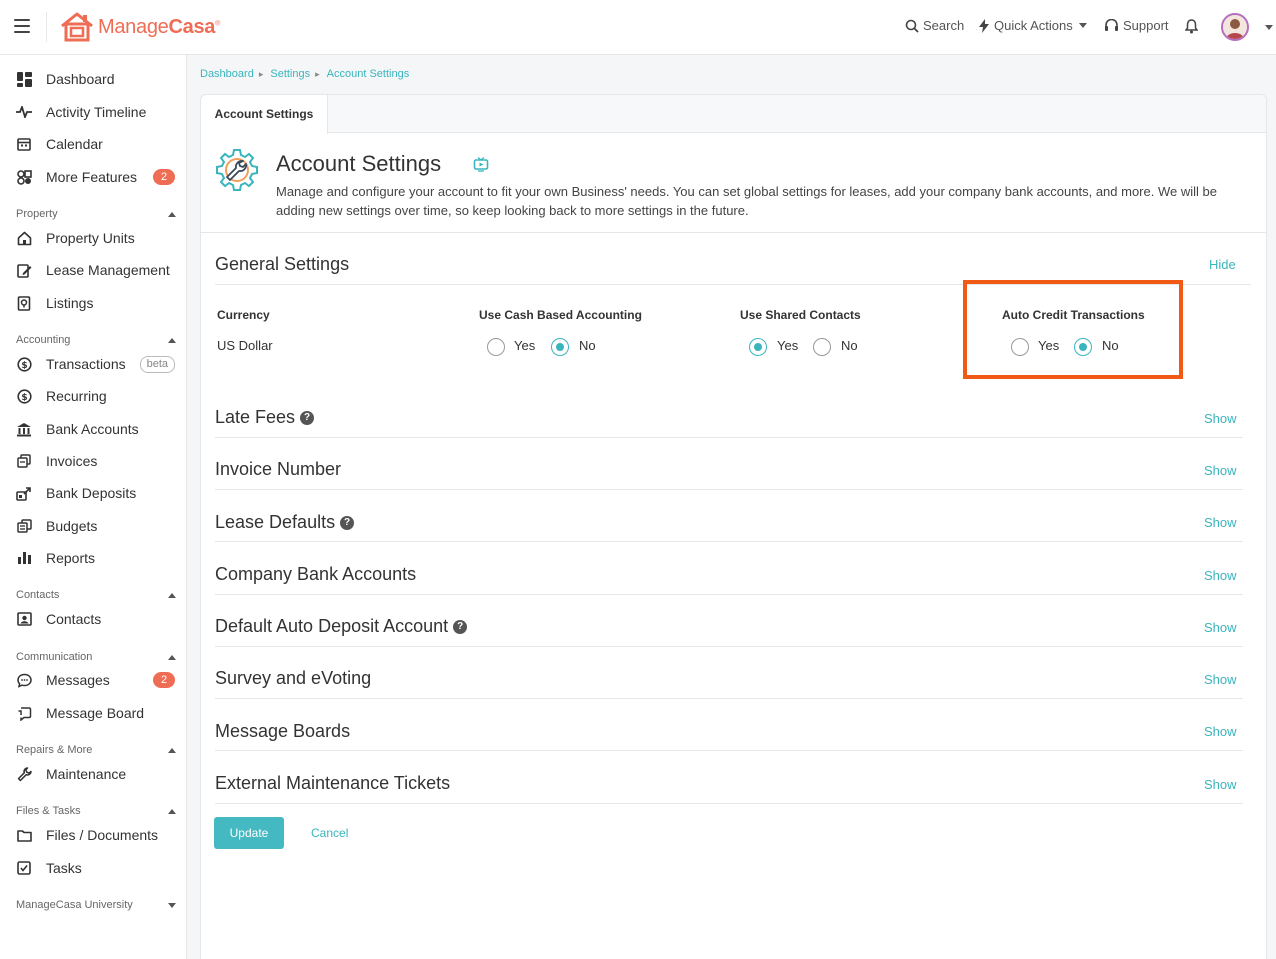 Image resolution: width=1276 pixels, height=959 pixels. I want to click on section-header-communication: Communication, so click(96, 657).